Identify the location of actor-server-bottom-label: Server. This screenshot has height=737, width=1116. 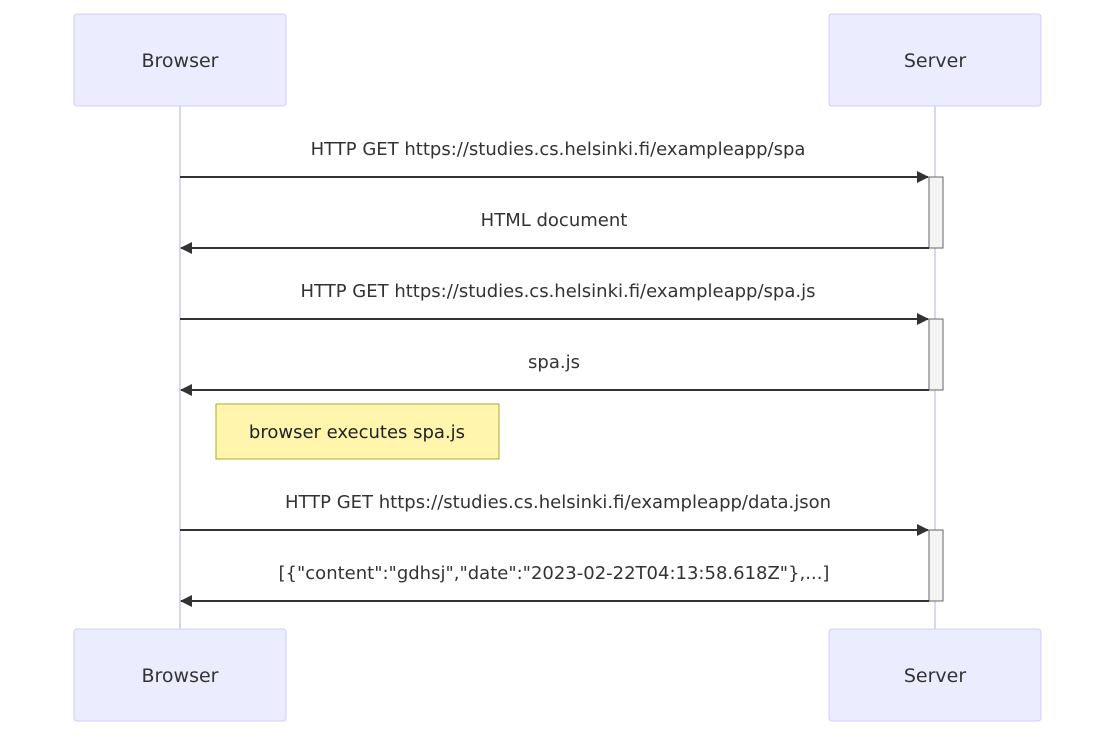
(935, 676).